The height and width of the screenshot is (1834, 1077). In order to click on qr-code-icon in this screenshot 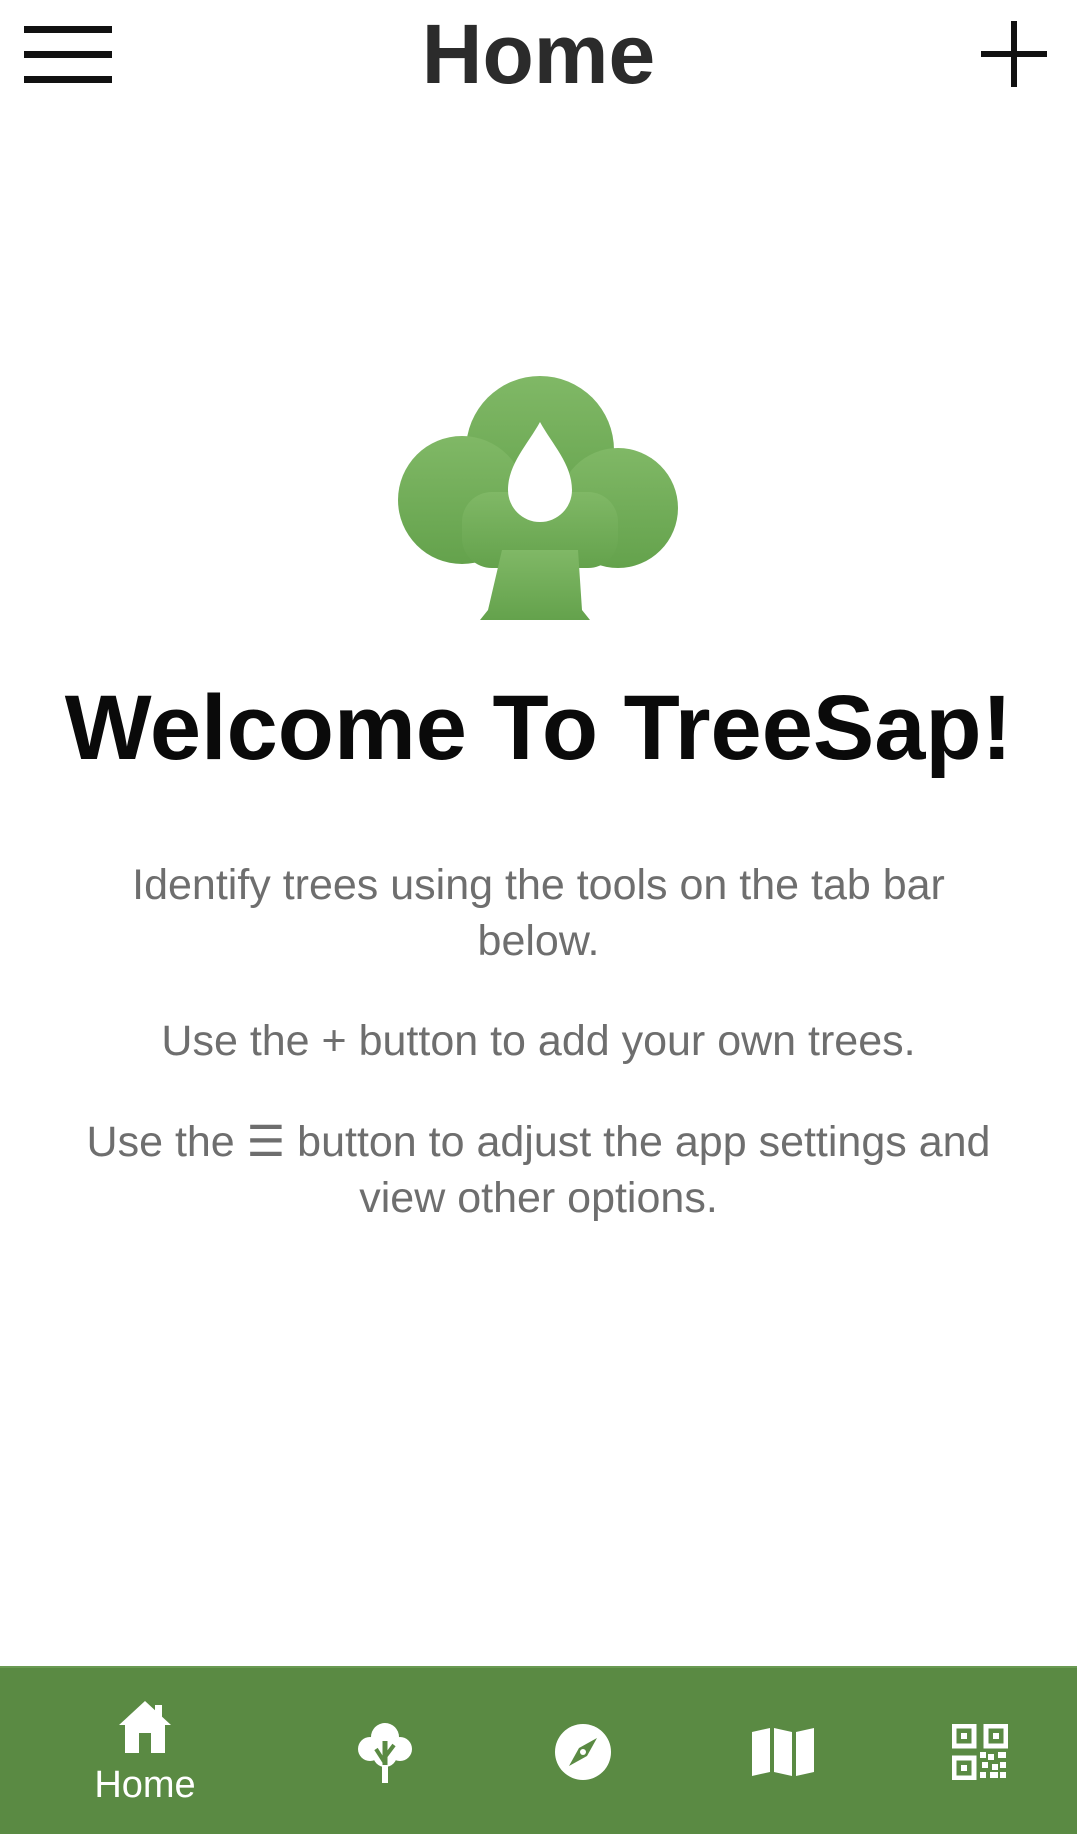, I will do `click(980, 1752)`.